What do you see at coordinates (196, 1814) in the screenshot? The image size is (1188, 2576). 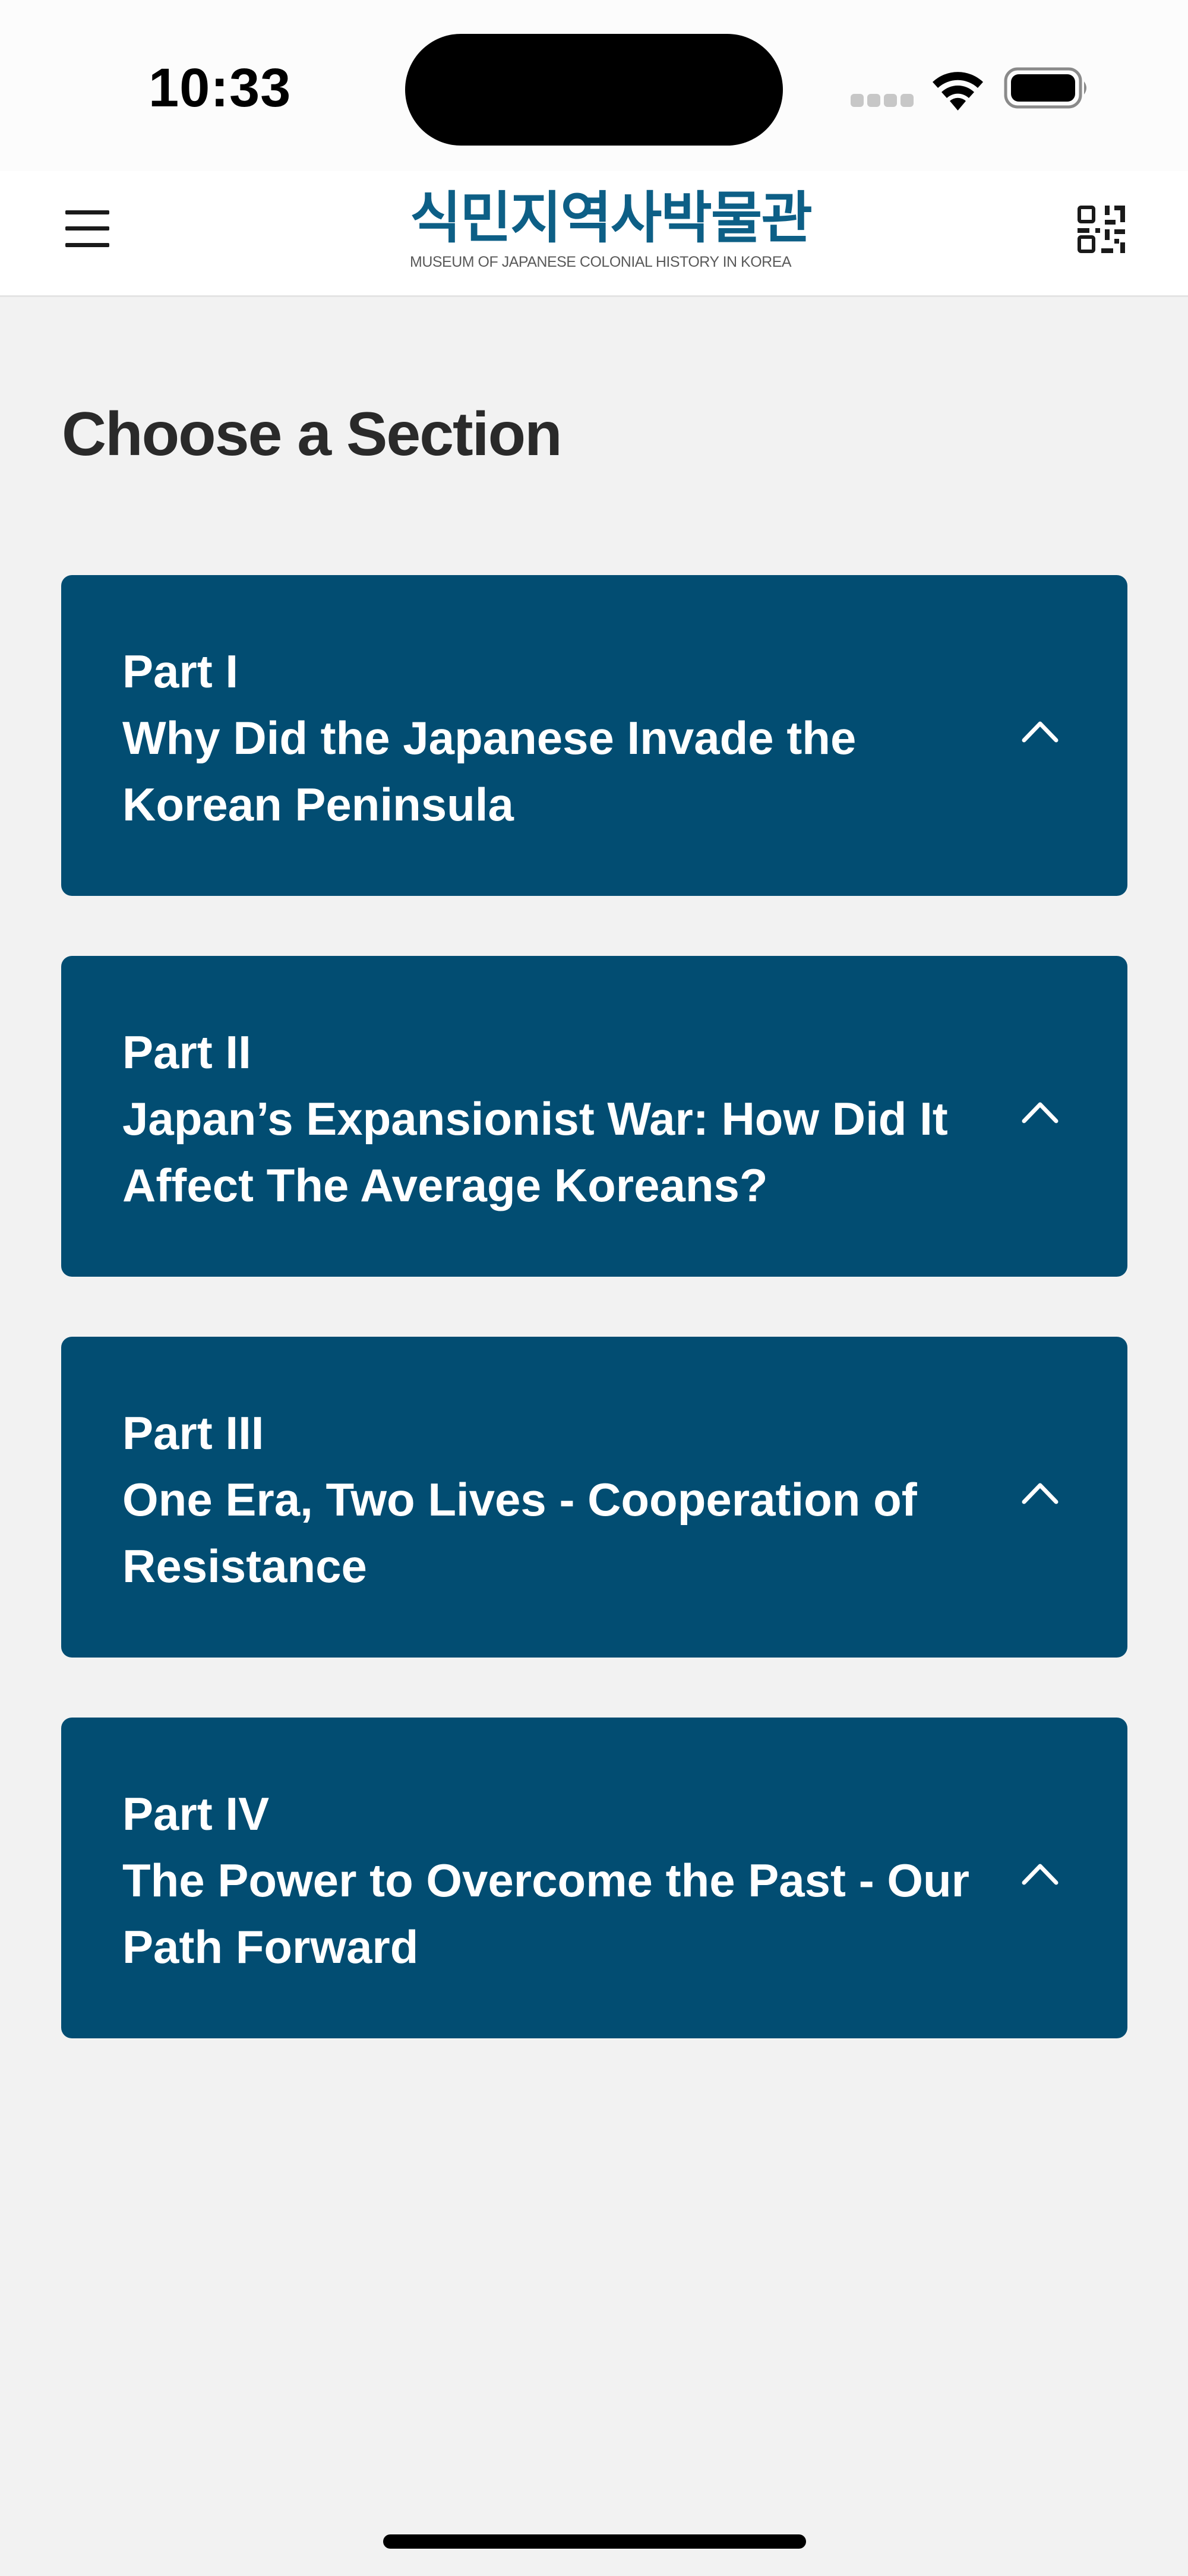 I see `section-part-label: Part IV` at bounding box center [196, 1814].